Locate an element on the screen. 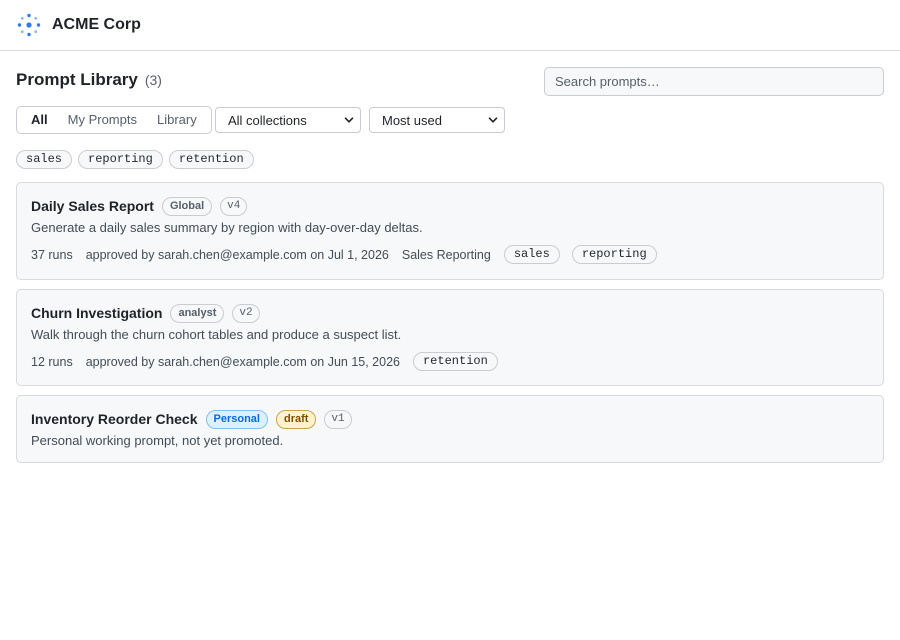 This screenshot has width=900, height=640. prompt-title: Inventory Reorder Check is located at coordinates (114, 419).